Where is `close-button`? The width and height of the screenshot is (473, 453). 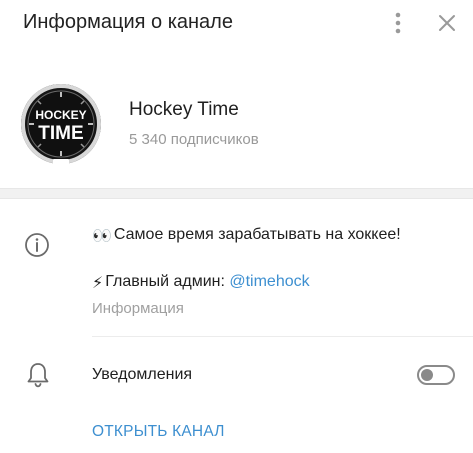 close-button is located at coordinates (447, 23).